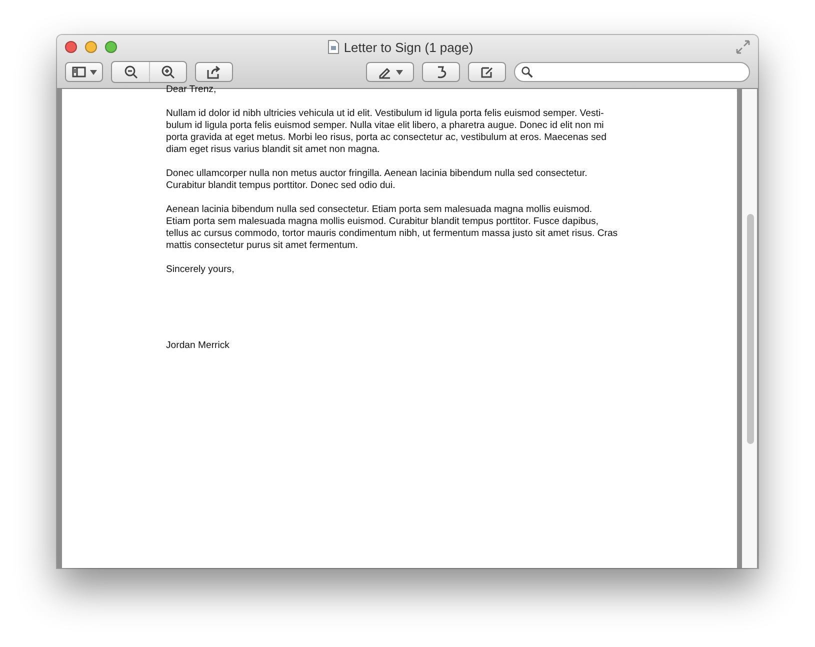 This screenshot has width=815, height=647. I want to click on minimize-button, so click(91, 47).